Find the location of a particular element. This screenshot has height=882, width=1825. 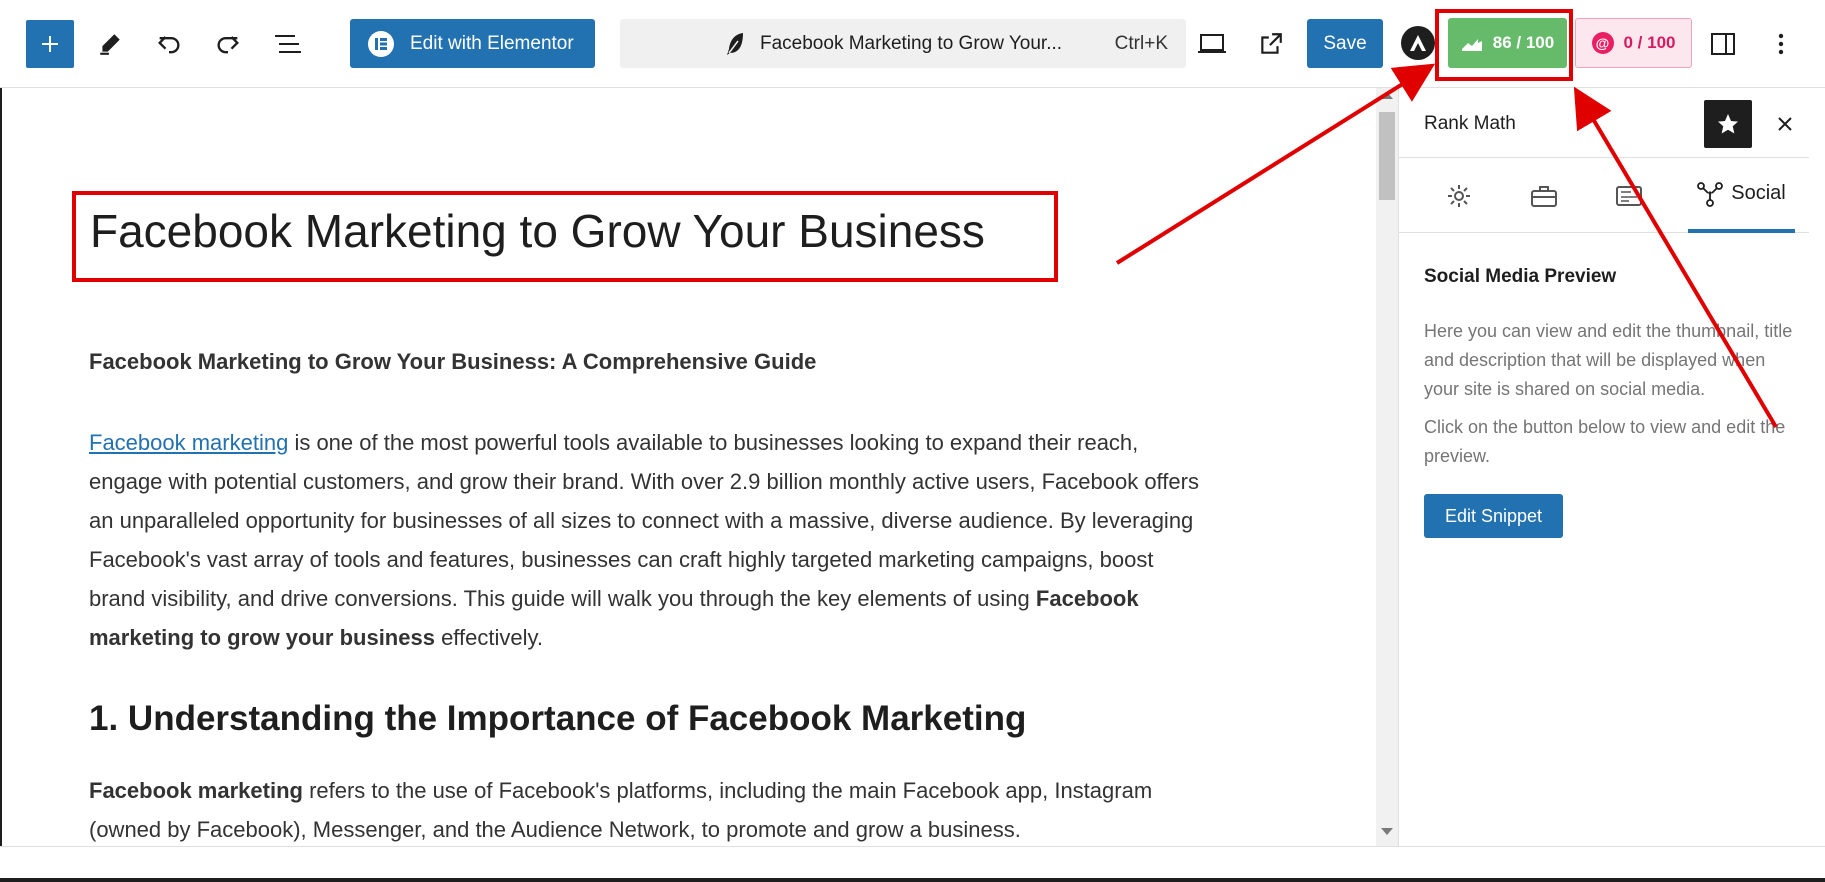

tab-advanced is located at coordinates (1544, 195).